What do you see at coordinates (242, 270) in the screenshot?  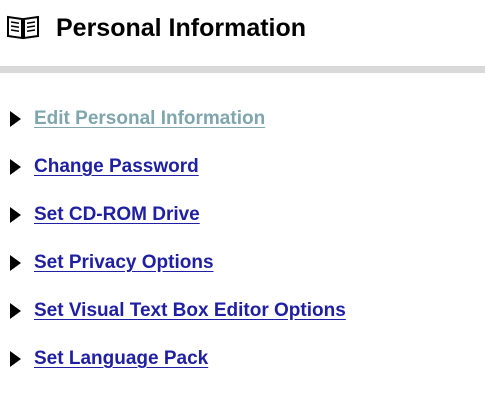 I see `menu-item-set-privacy-options: Set Privacy Options` at bounding box center [242, 270].